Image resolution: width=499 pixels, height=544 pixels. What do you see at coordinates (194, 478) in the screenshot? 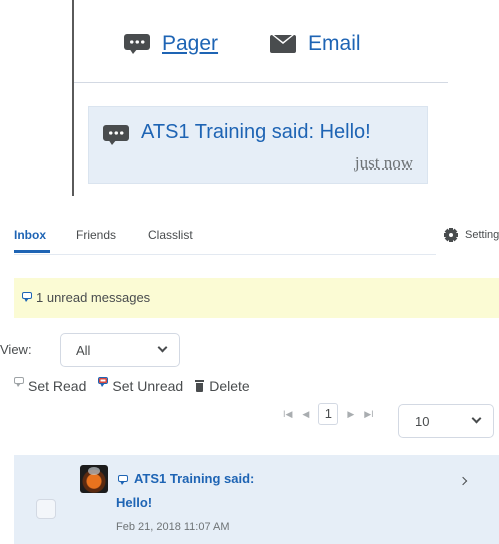
I see `message-sender: ATS1 Training said:` at bounding box center [194, 478].